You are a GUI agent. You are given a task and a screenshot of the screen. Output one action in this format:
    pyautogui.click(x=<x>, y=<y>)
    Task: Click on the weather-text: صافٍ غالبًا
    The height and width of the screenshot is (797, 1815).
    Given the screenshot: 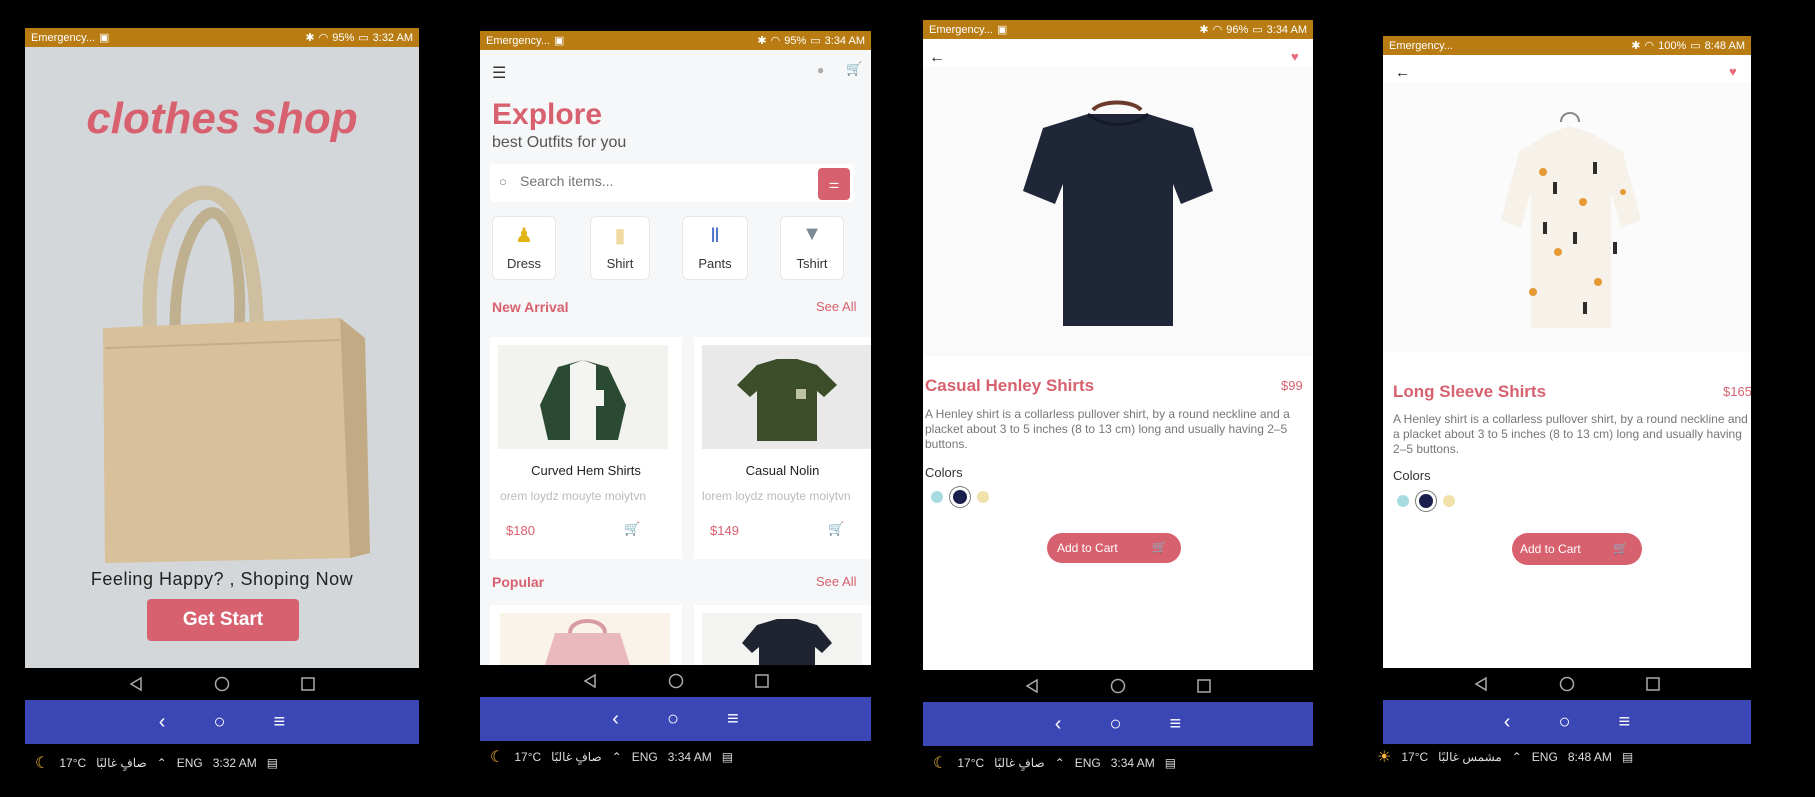 What is the action you would take?
    pyautogui.click(x=576, y=757)
    